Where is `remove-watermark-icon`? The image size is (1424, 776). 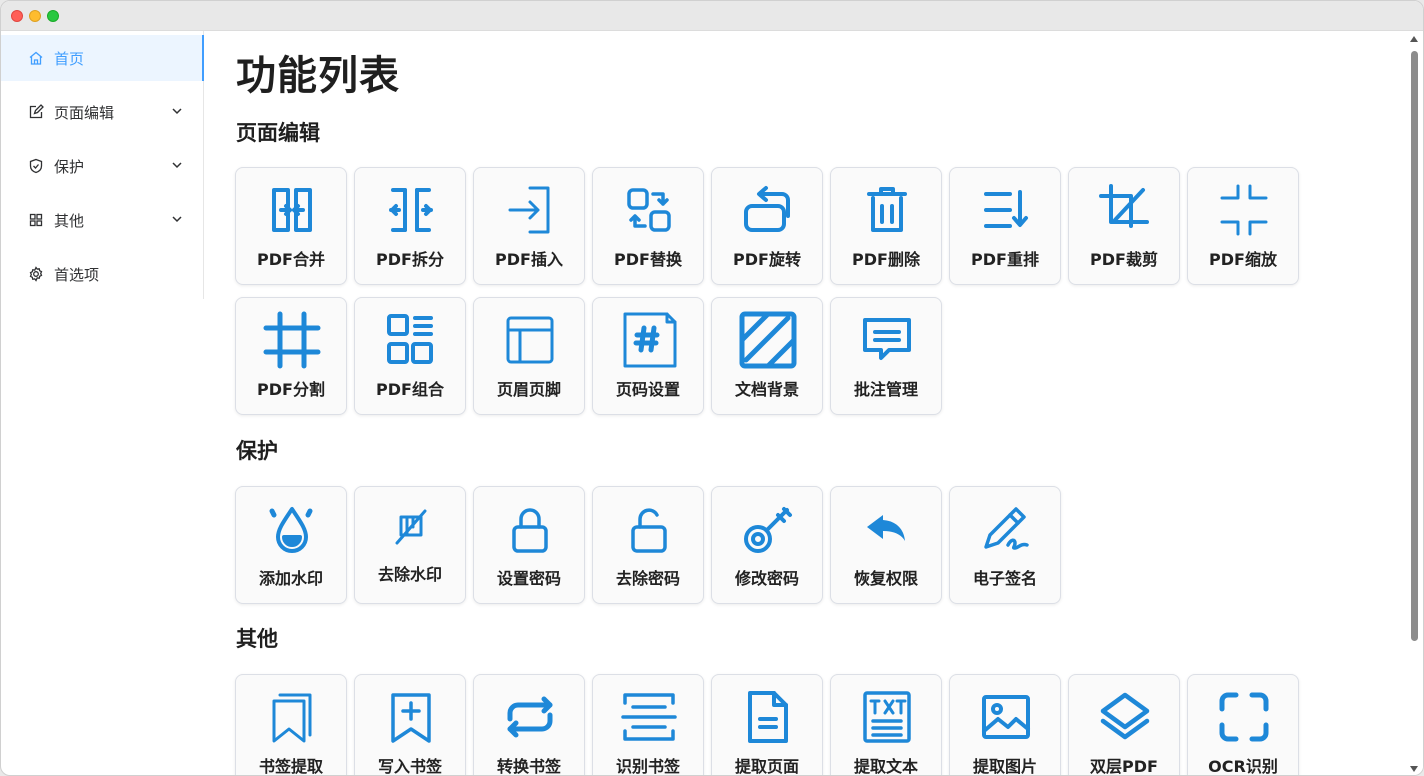 remove-watermark-icon is located at coordinates (411, 529).